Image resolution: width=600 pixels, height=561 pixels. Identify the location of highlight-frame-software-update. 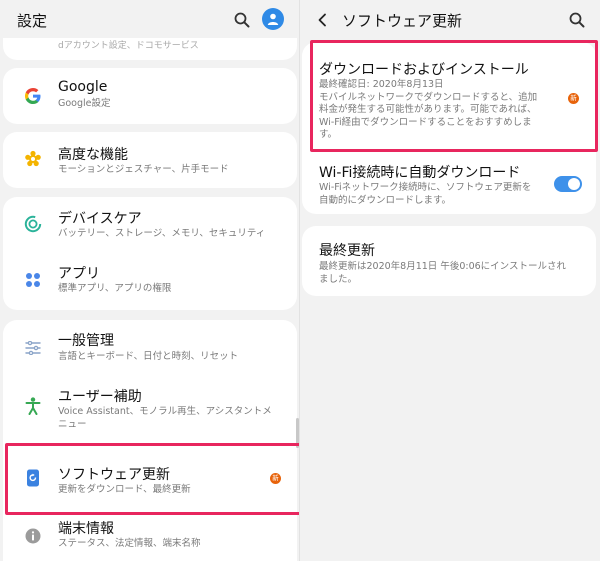
(152, 479).